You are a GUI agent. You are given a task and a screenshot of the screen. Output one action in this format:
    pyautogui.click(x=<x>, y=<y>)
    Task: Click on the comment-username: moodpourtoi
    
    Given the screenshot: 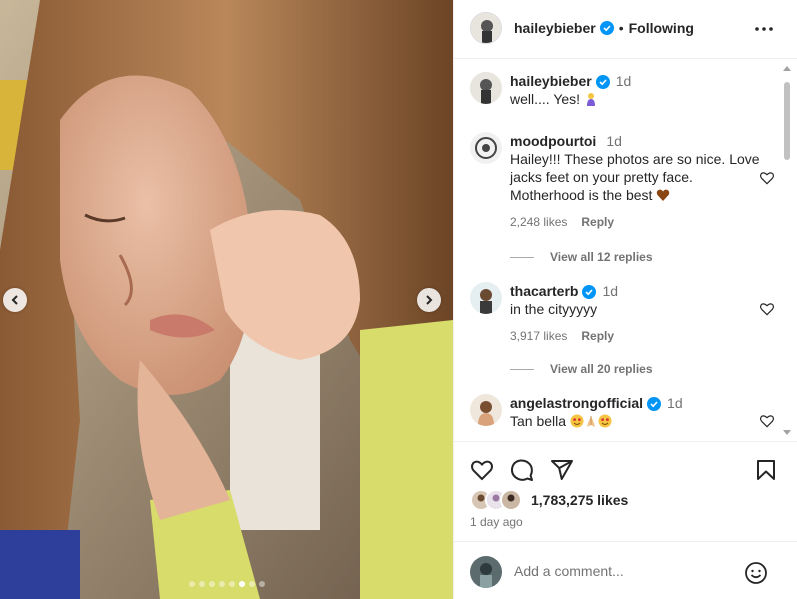 What is the action you would take?
    pyautogui.click(x=553, y=141)
    